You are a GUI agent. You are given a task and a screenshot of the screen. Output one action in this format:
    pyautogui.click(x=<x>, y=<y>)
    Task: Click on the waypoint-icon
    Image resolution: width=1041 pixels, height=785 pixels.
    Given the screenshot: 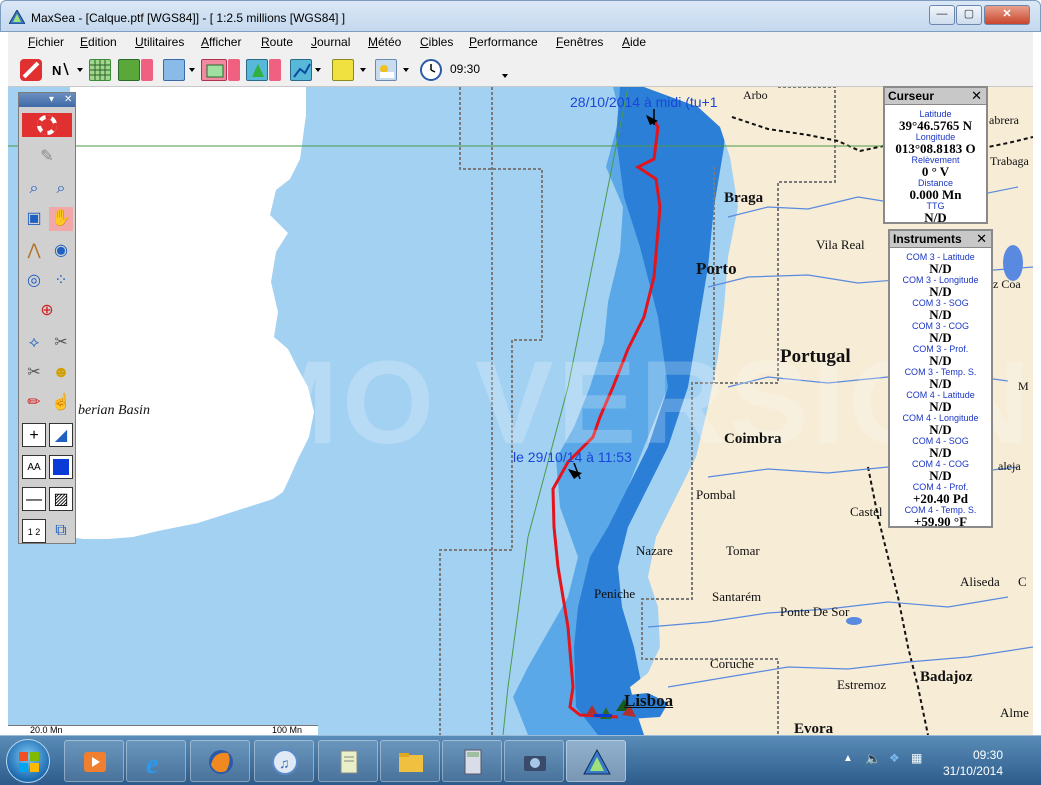 What is the action you would take?
    pyautogui.click(x=257, y=70)
    